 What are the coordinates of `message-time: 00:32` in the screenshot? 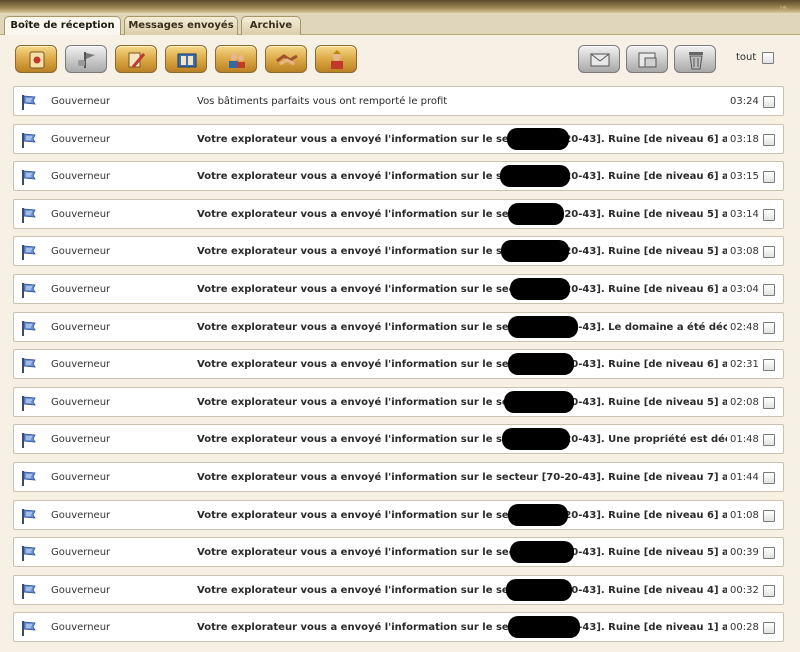 It's located at (744, 590).